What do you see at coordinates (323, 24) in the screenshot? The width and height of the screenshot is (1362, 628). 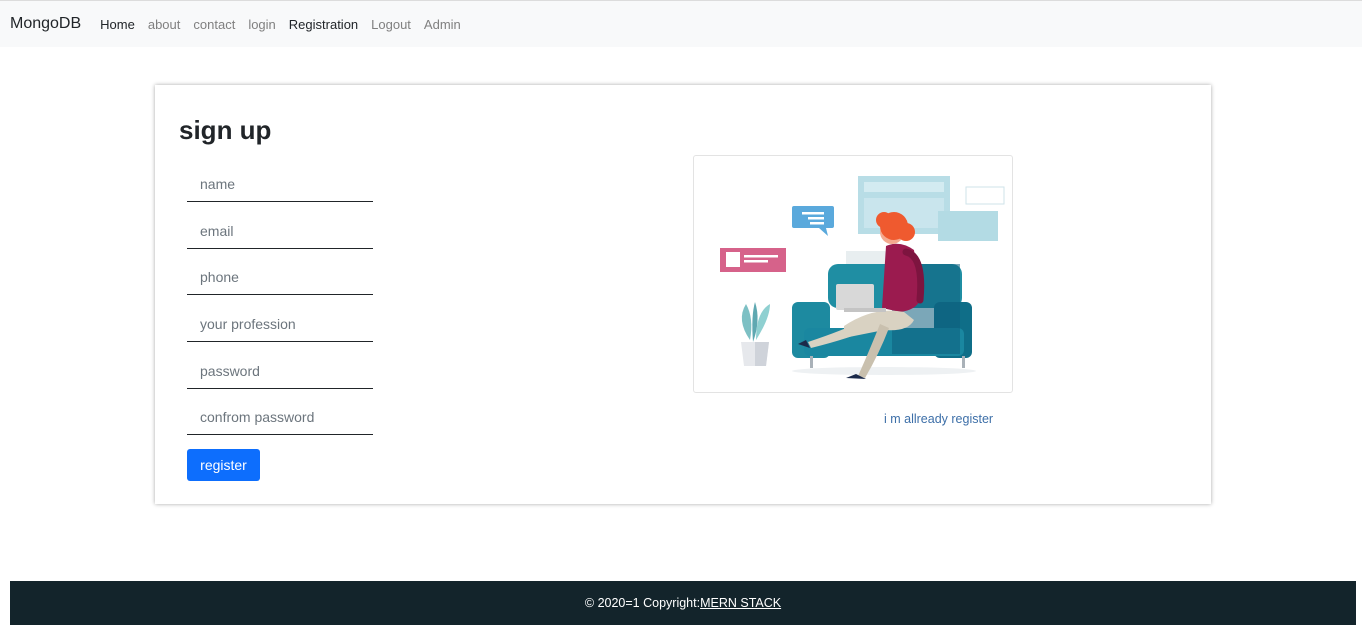 I see `nav-link-registration: Registration` at bounding box center [323, 24].